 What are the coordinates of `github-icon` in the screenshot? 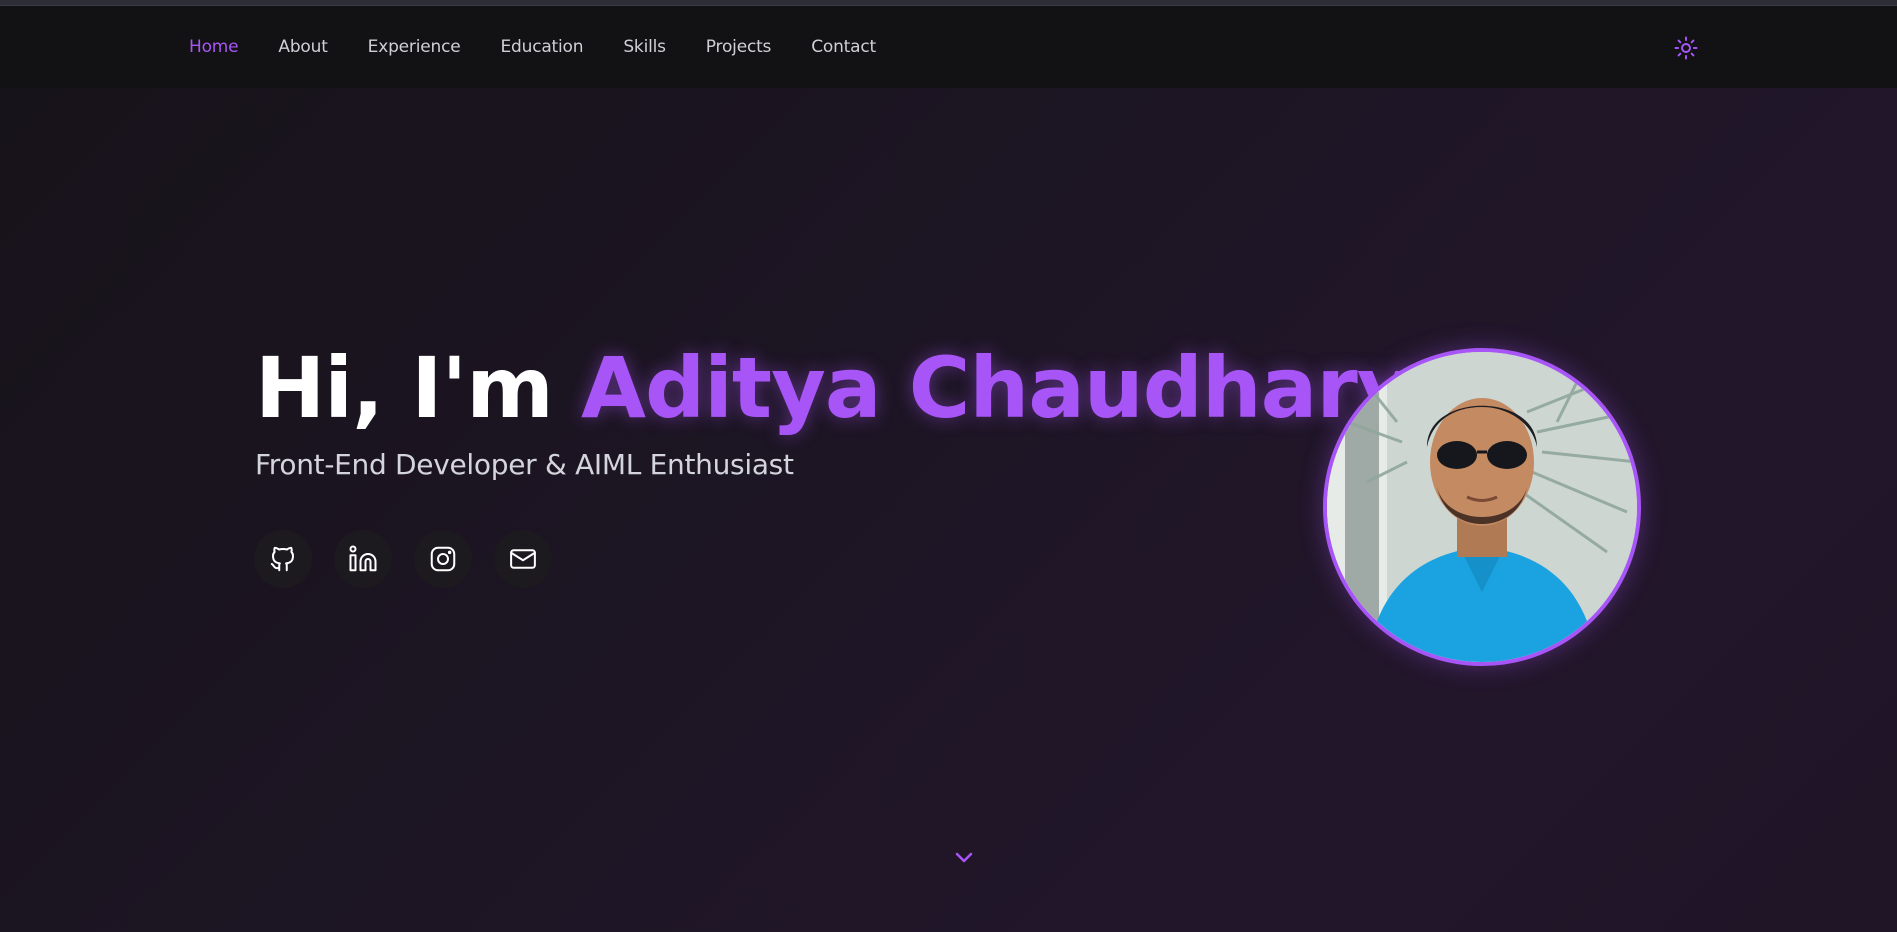 It's located at (282, 559).